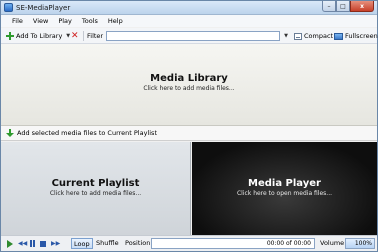 The width and height of the screenshot is (378, 252). Describe the element at coordinates (17, 21) in the screenshot. I see `menu-file: File` at that location.